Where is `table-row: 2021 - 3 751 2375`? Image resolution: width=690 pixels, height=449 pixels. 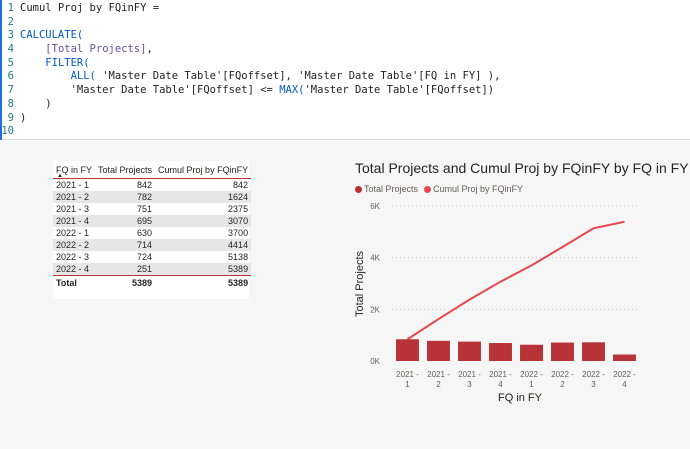
table-row: 2021 - 3 751 2375 is located at coordinates (152, 209).